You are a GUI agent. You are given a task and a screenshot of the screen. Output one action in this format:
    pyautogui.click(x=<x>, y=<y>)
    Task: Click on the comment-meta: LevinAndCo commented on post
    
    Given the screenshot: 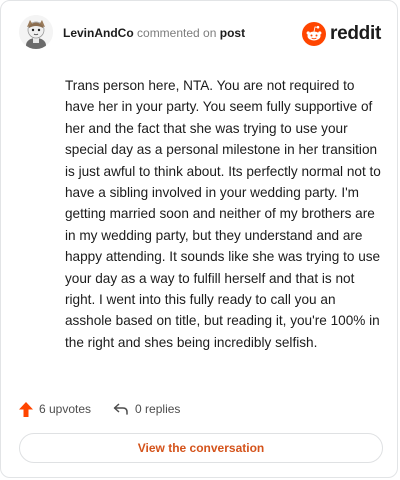 What is the action you would take?
    pyautogui.click(x=154, y=33)
    